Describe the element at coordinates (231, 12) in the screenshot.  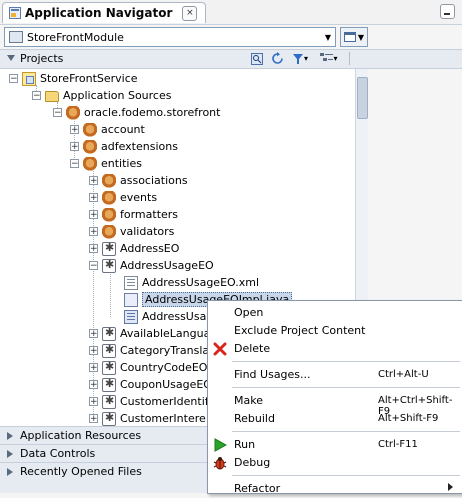
I see `title-bar: Application Navigator ×` at that location.